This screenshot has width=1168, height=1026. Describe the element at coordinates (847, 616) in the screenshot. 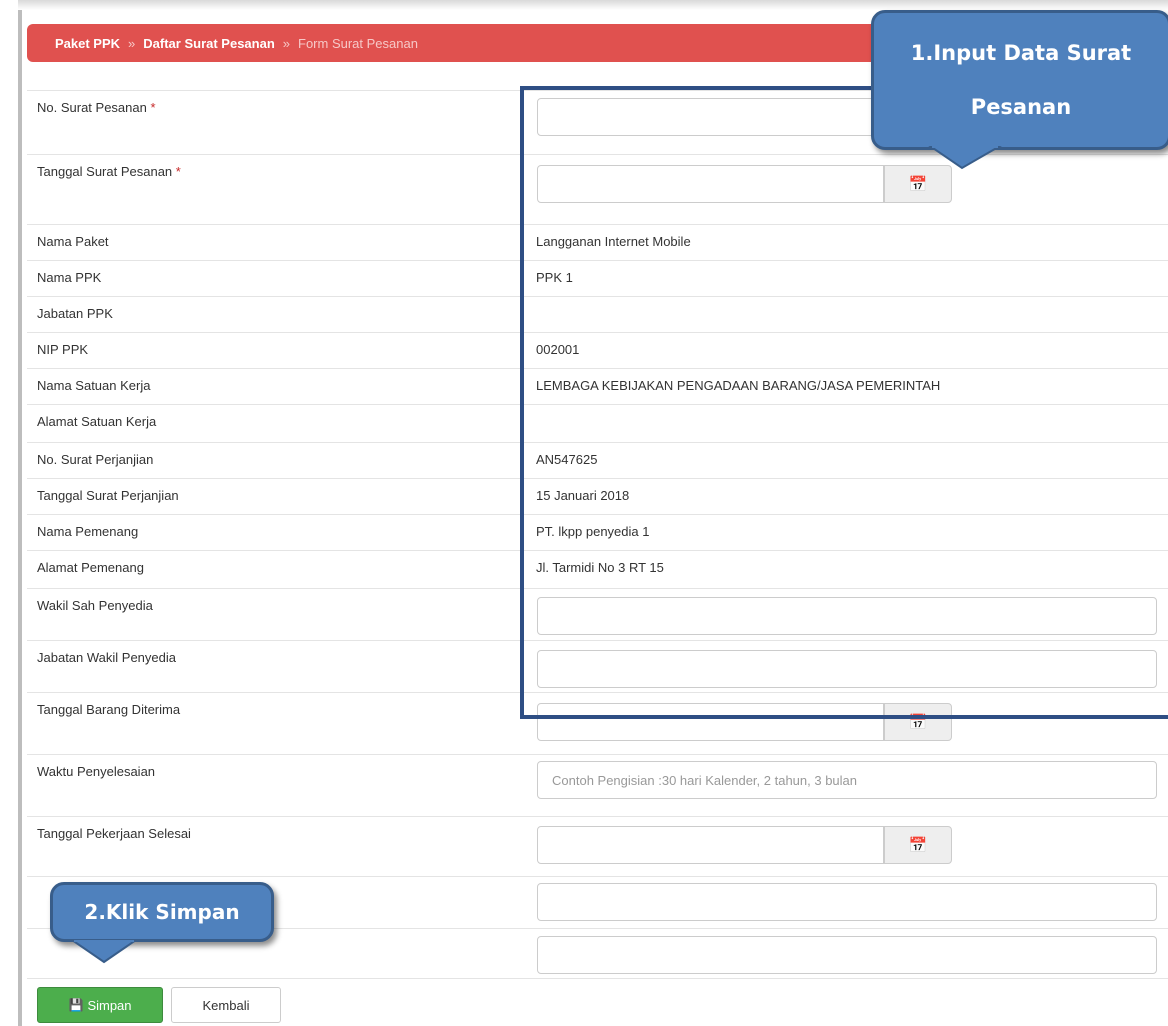

I see `wakil-sah-penyedia-input` at that location.